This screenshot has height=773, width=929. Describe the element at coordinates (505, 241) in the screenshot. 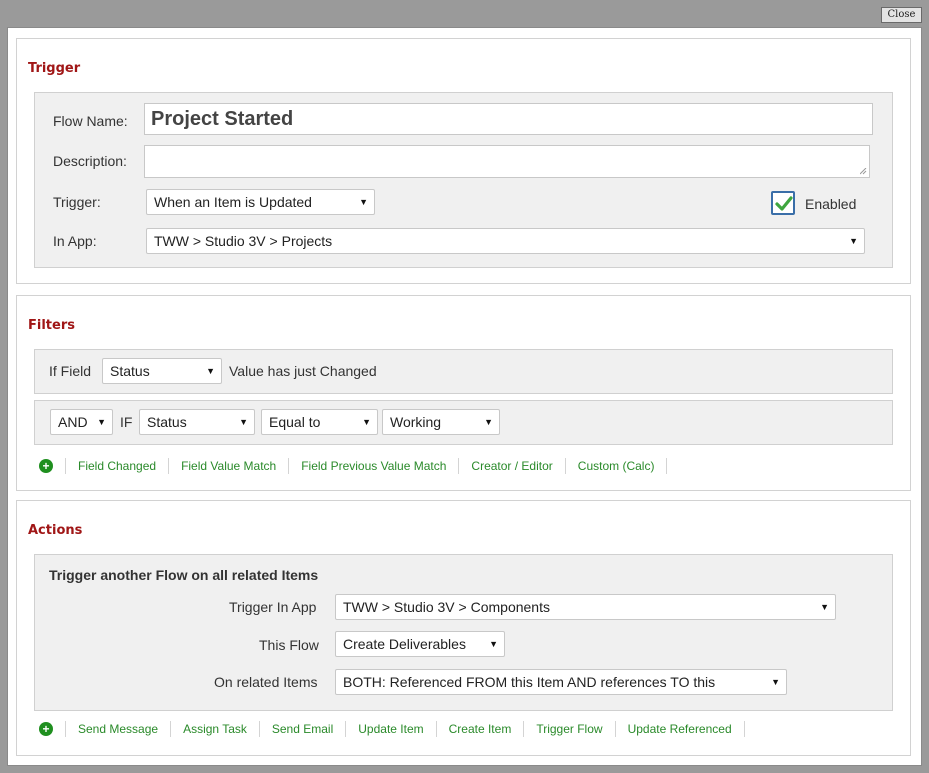

I see `in-app-select: TWW > Studio 3V > Projects ▼` at that location.